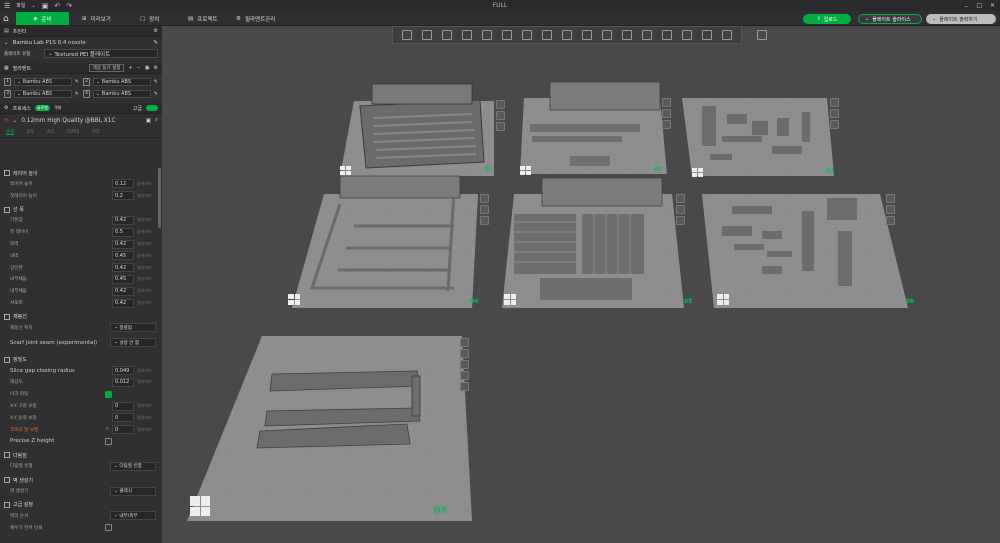 This screenshot has width=1000, height=543. Describe the element at coordinates (96, 18) in the screenshot. I see `tab-preview: ⊞ 미리보기` at that location.